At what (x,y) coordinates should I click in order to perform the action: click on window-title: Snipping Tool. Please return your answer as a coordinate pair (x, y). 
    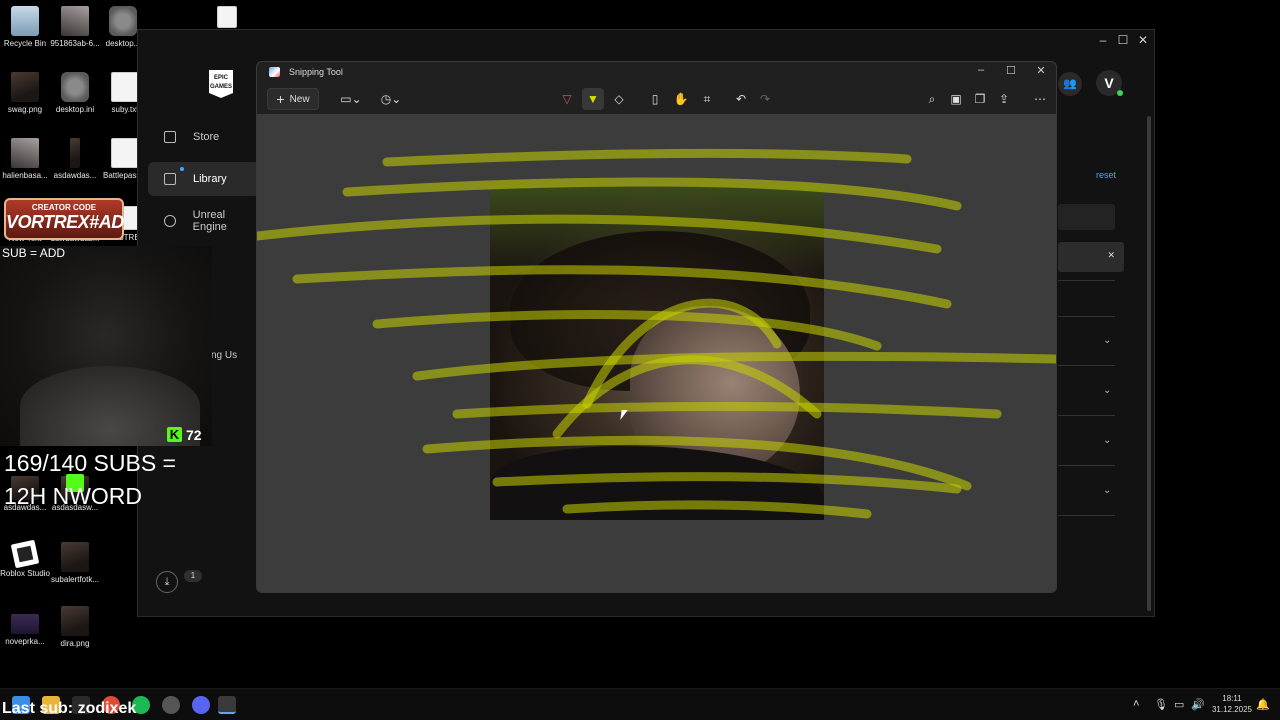
    Looking at the image, I should click on (316, 72).